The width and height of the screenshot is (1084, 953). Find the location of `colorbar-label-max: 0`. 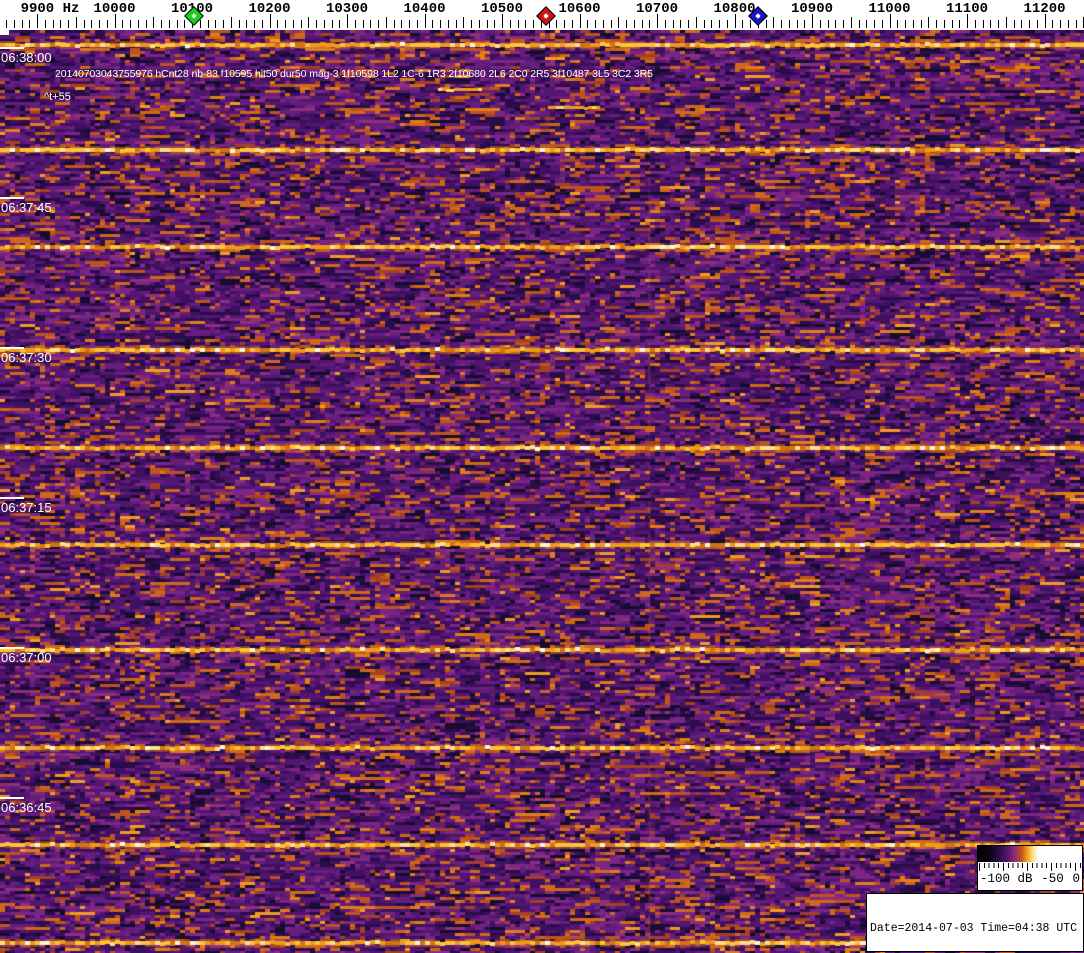

colorbar-label-max: 0 is located at coordinates (1076, 879).